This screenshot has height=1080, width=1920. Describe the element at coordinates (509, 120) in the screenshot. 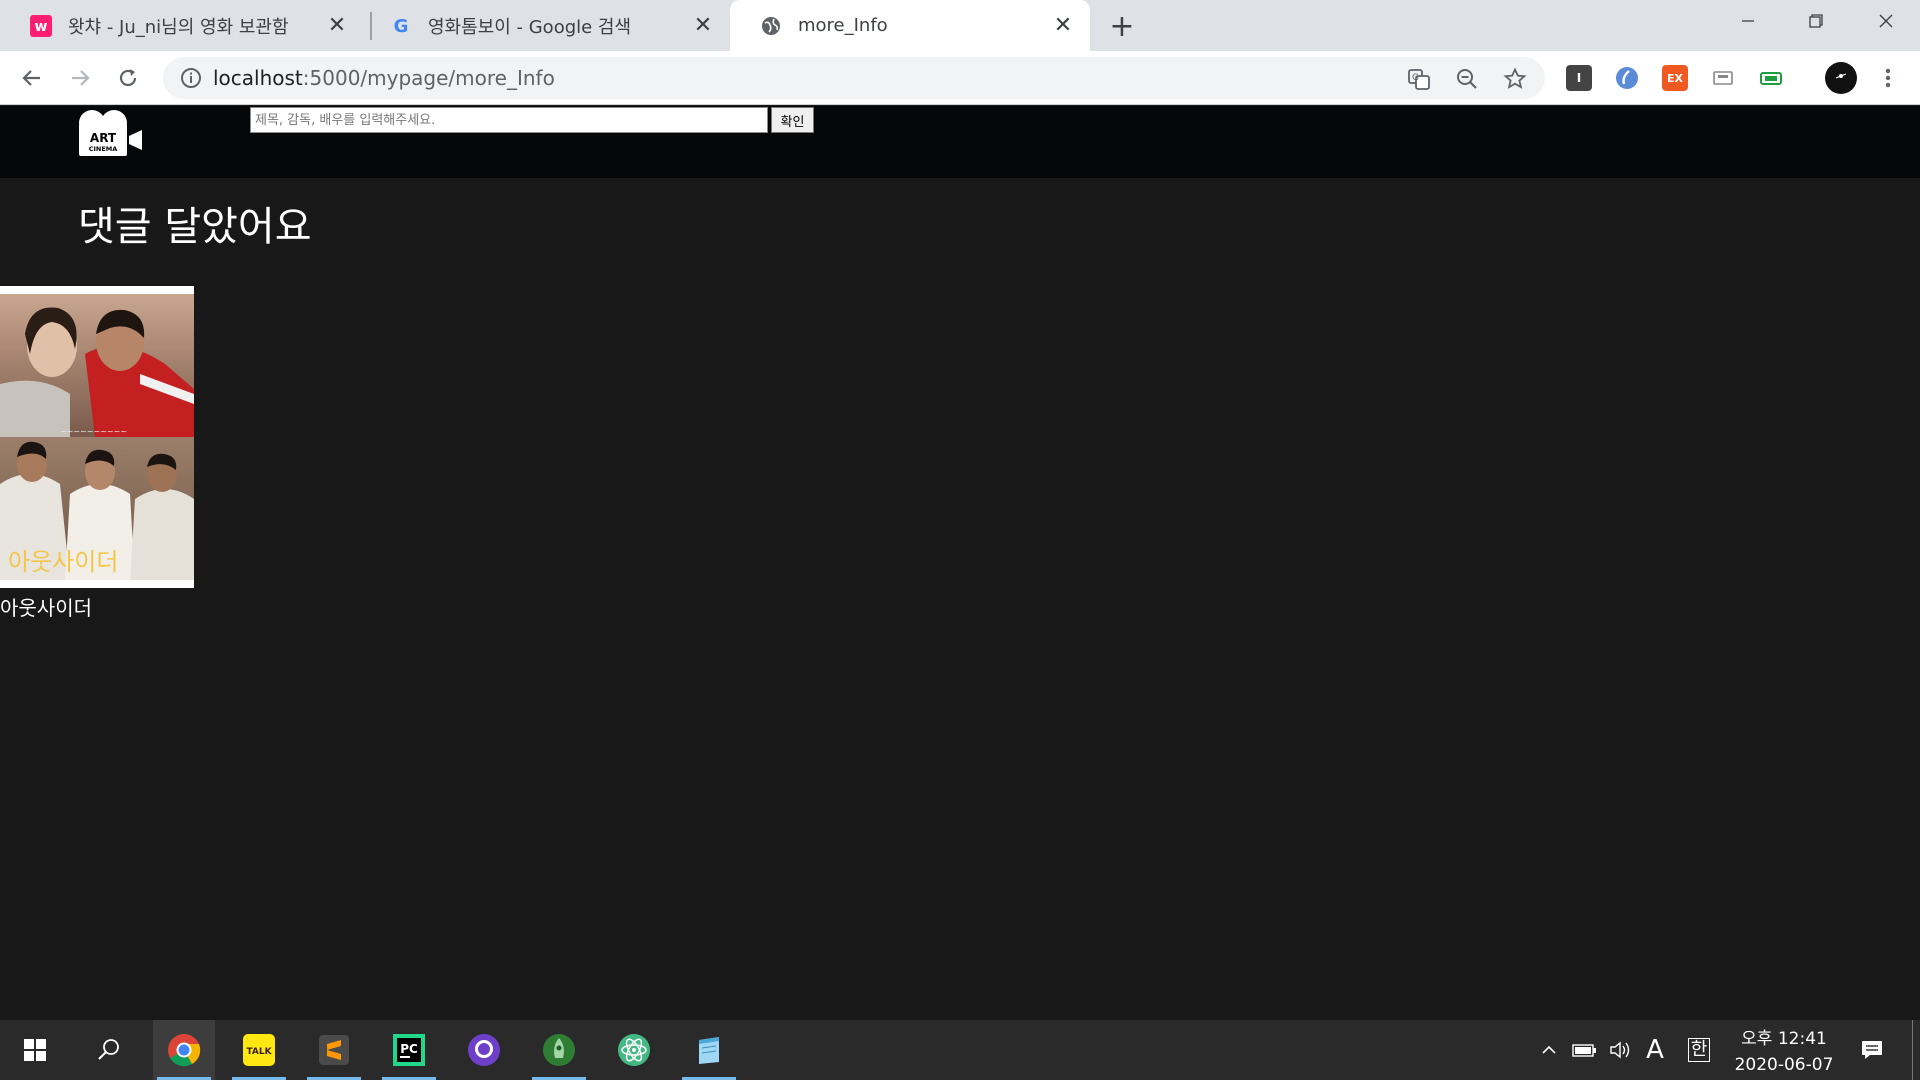

I see `search-input` at that location.